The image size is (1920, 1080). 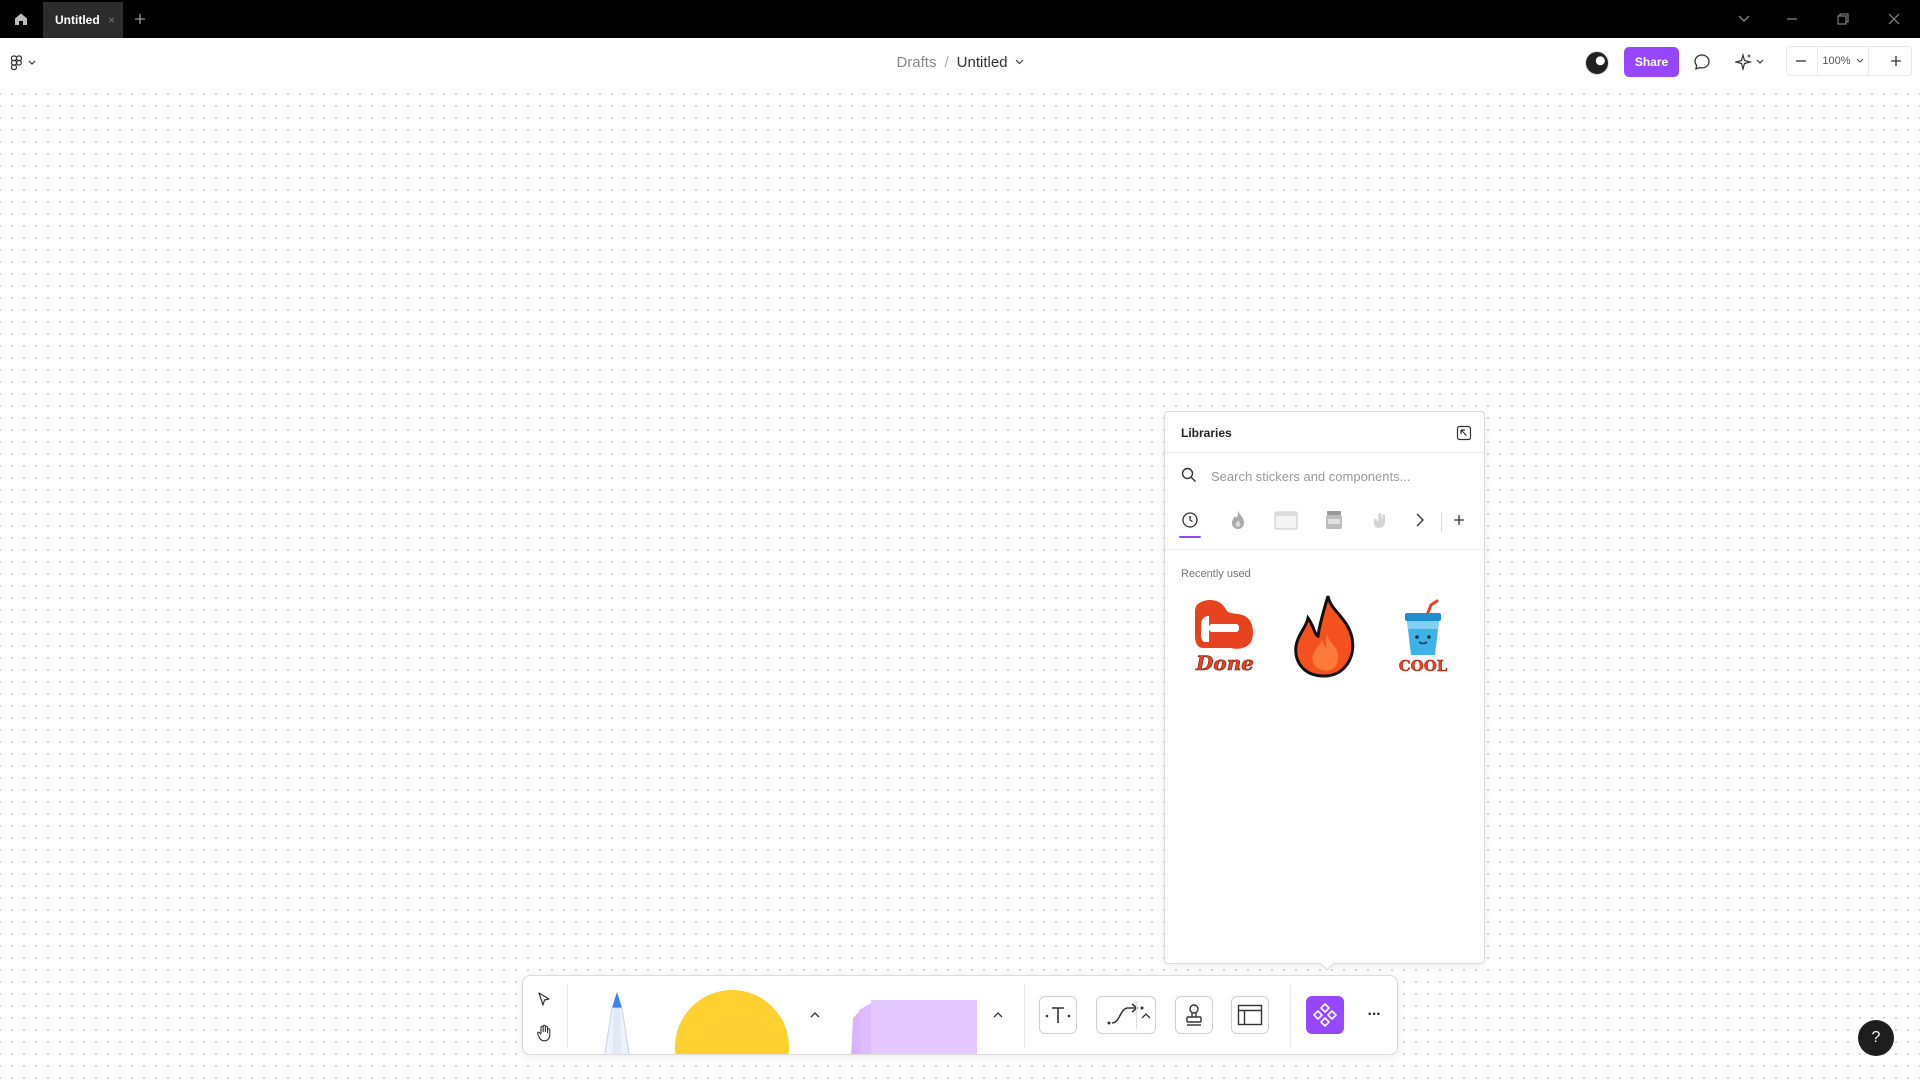 I want to click on fire-sticker, so click(x=1325, y=637).